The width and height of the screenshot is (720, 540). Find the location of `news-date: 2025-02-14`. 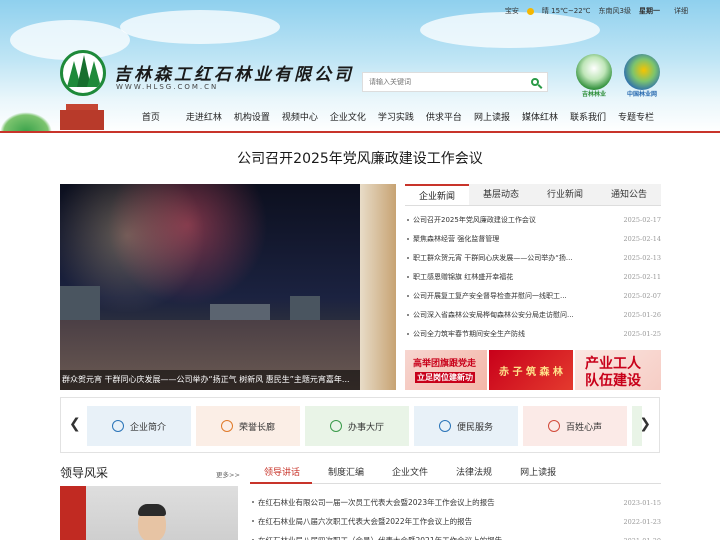

news-date: 2025-02-14 is located at coordinates (642, 238).